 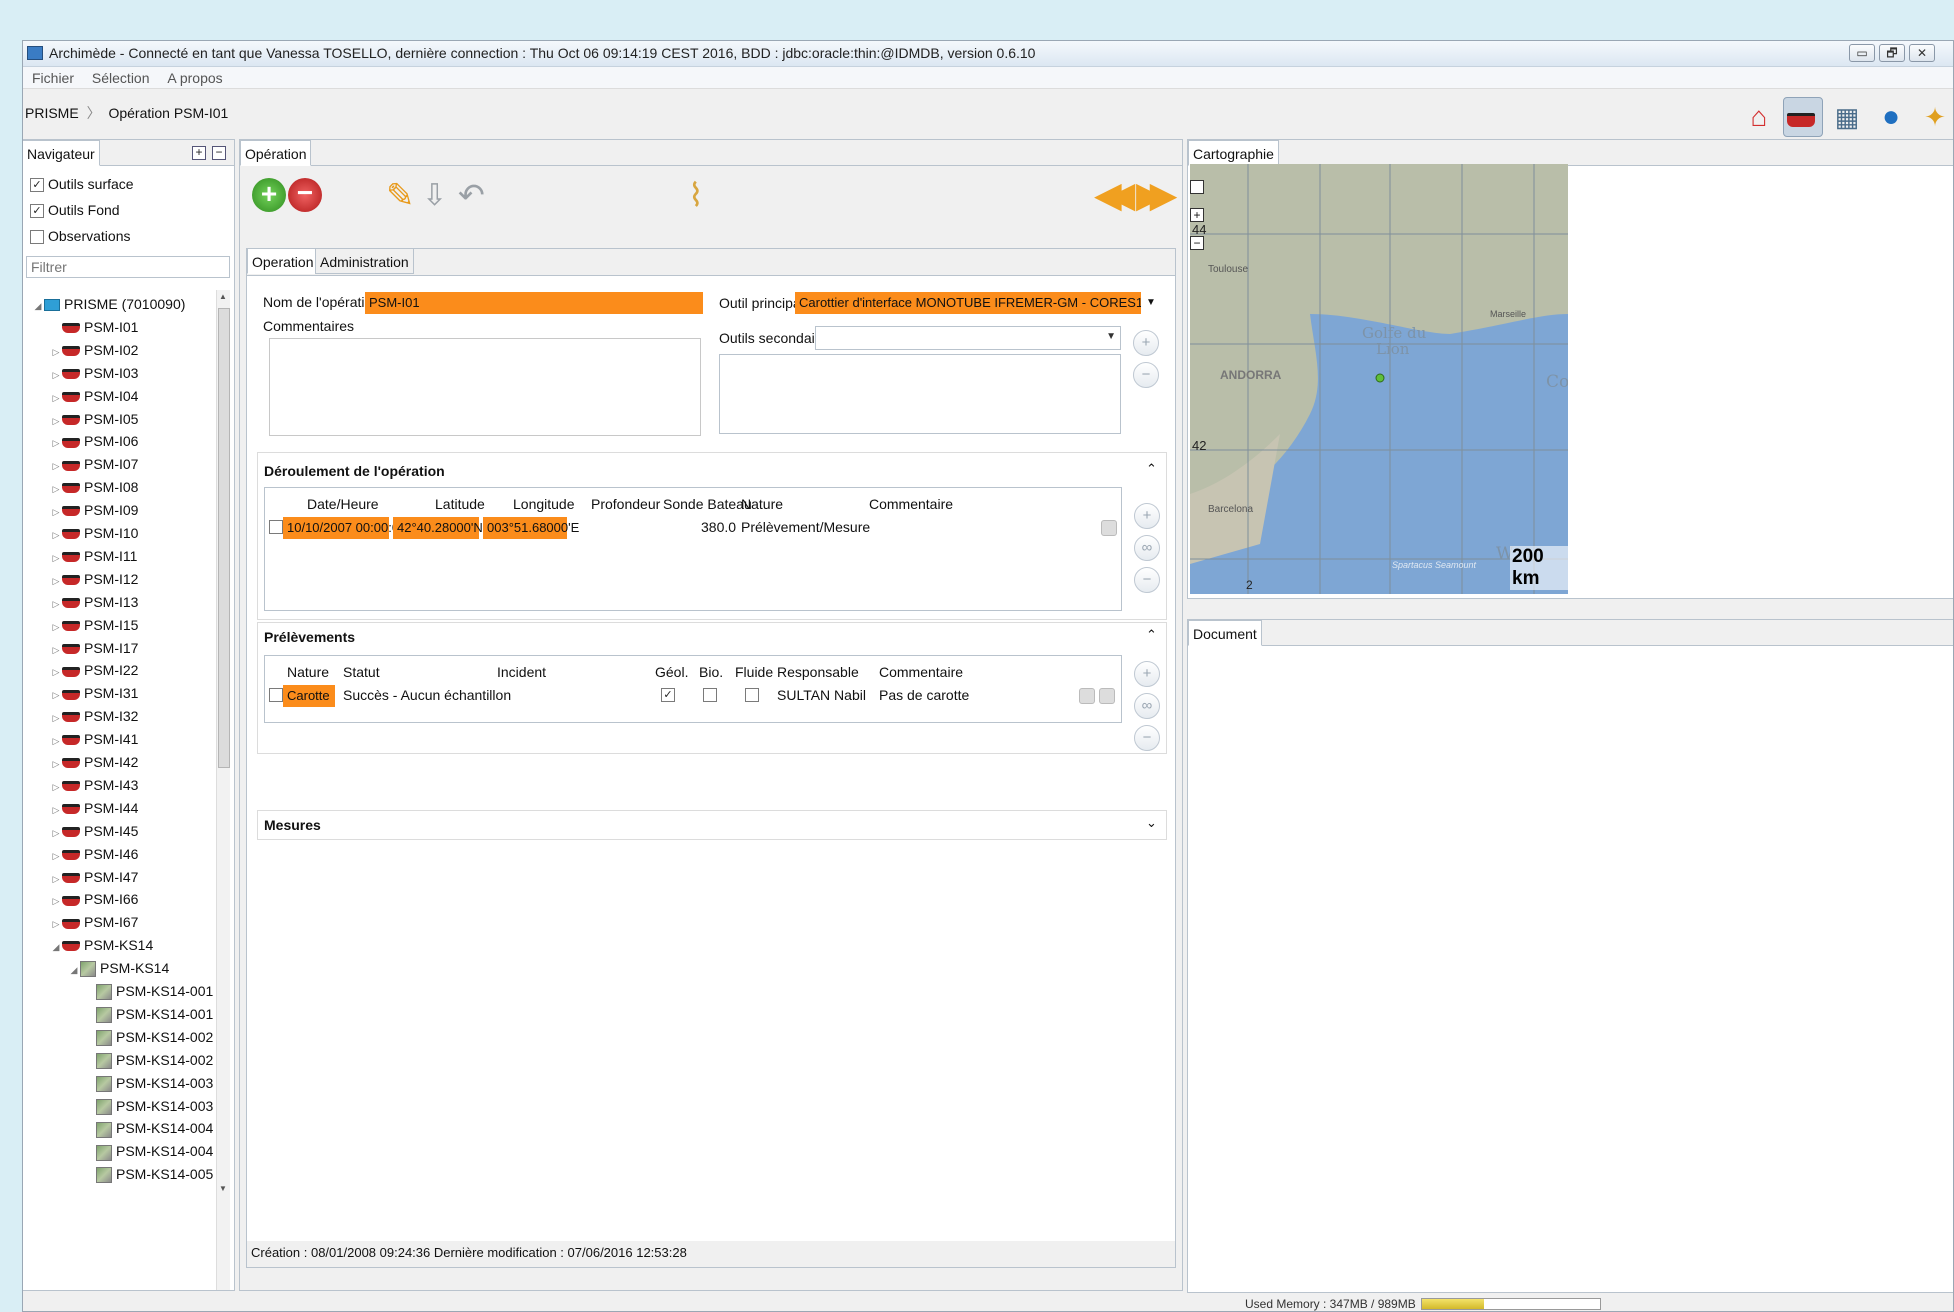 What do you see at coordinates (534, 303) in the screenshot?
I see `name-field: PSM-I01` at bounding box center [534, 303].